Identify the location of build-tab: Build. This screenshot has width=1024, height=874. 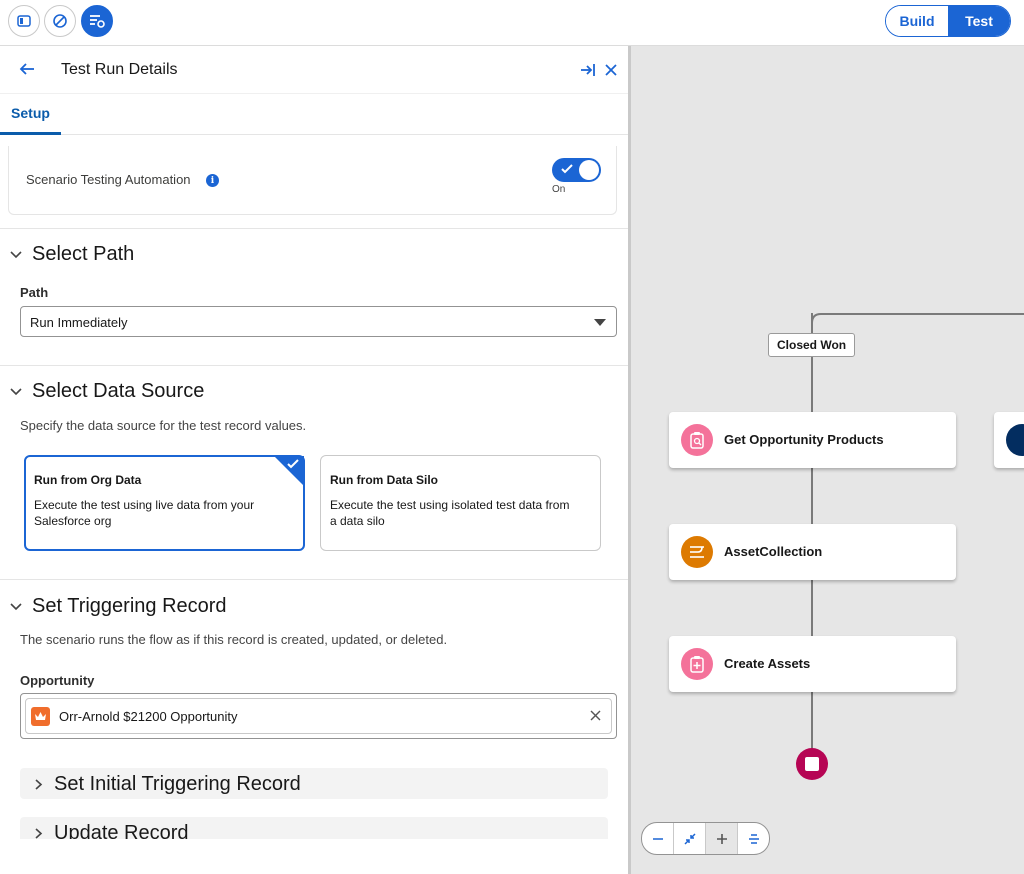
(917, 21).